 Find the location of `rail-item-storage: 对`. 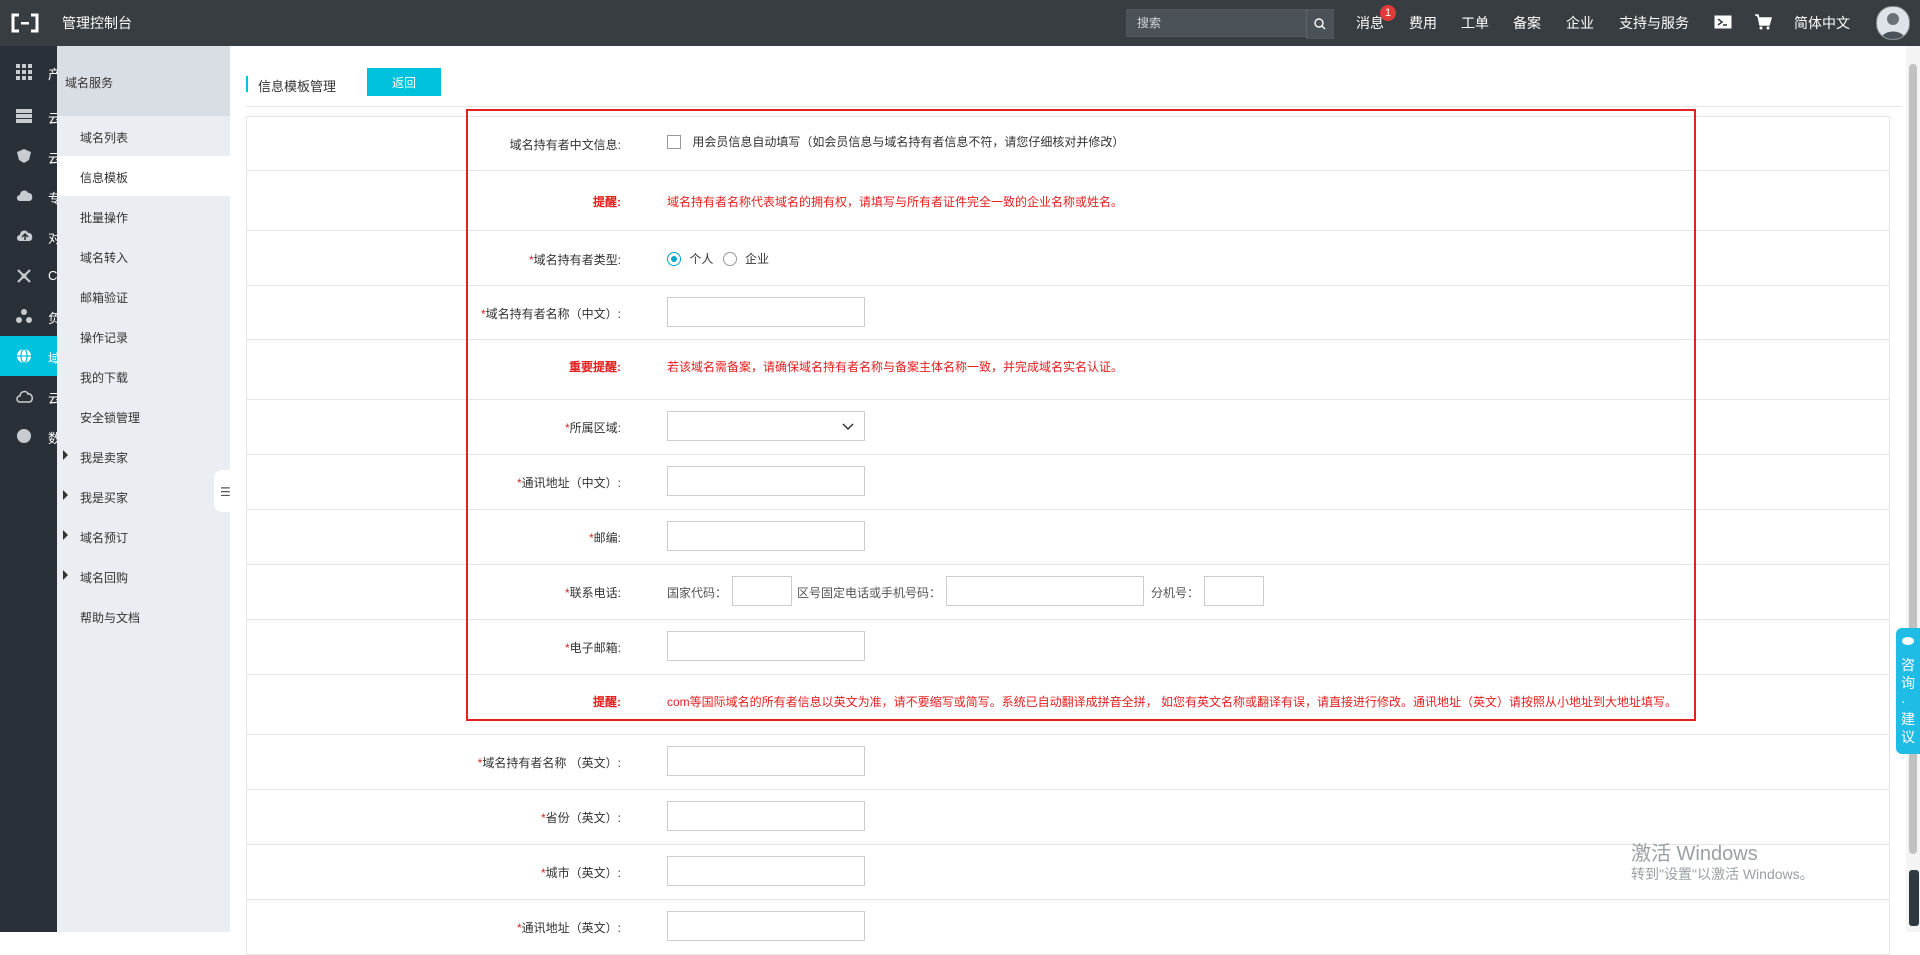

rail-item-storage: 对 is located at coordinates (28, 236).